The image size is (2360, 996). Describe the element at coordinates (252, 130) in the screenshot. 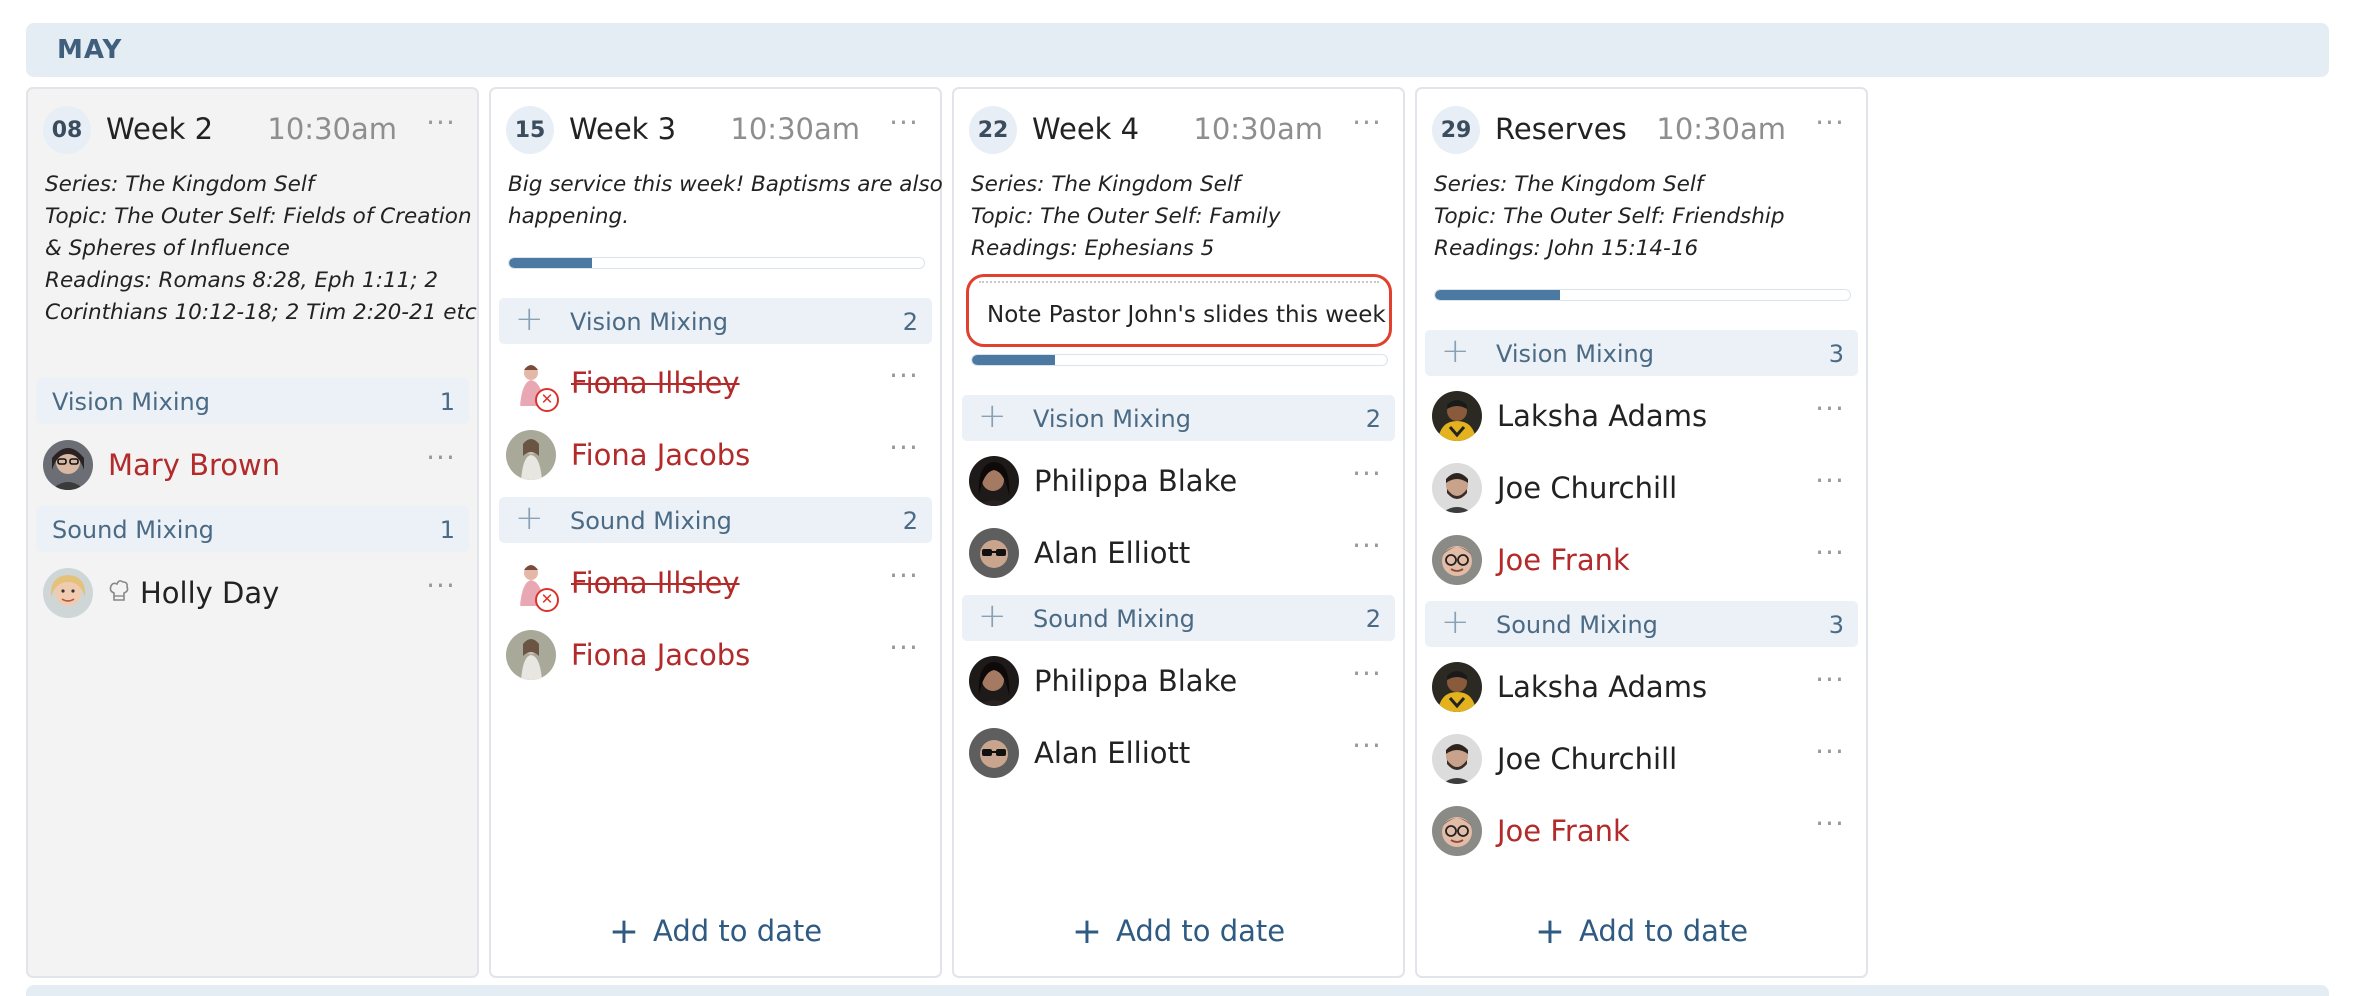

I see `column-header: 08 Week 2 10:30am ···` at that location.